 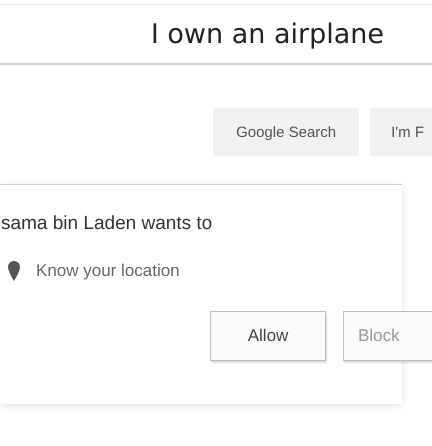 I want to click on lucky-button: I'm F, so click(x=401, y=132).